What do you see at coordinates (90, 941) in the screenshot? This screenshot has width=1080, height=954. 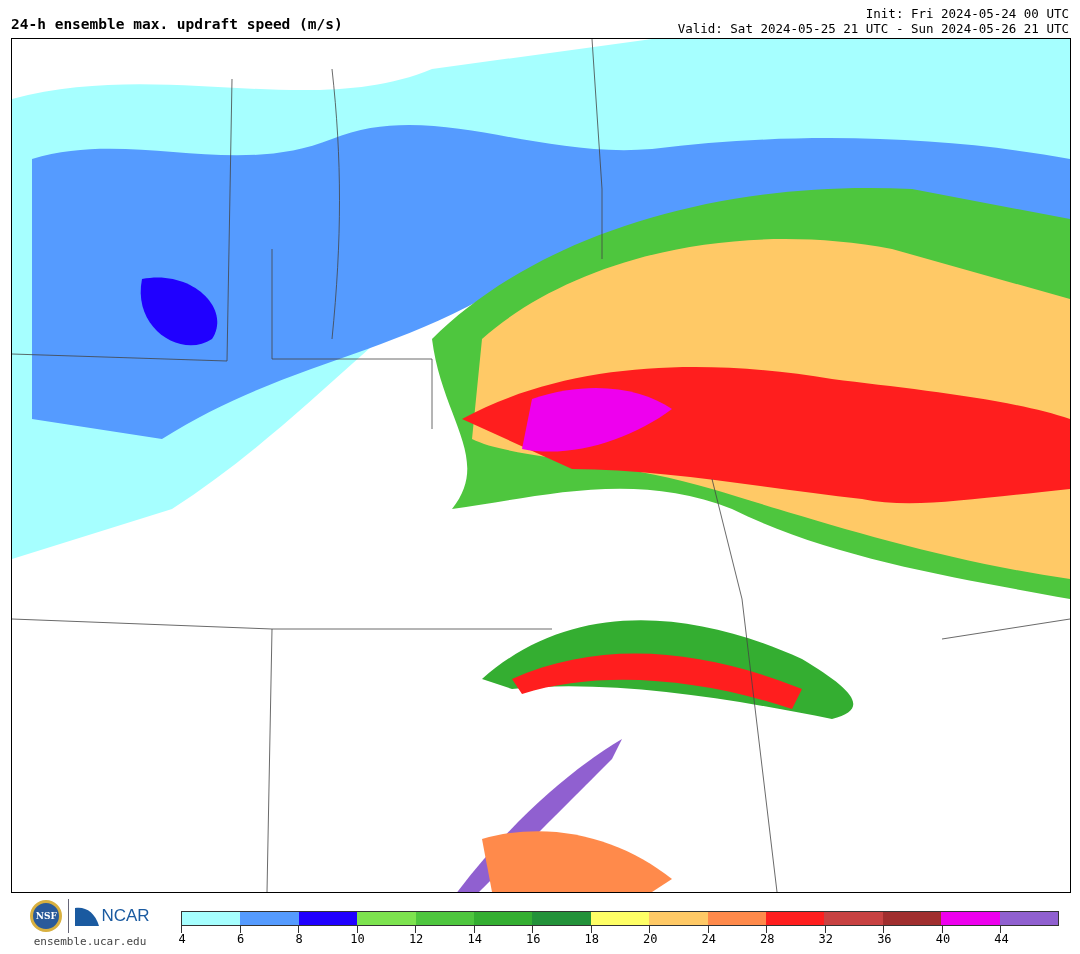 I see `site-url: ensemble.ucar.edu` at bounding box center [90, 941].